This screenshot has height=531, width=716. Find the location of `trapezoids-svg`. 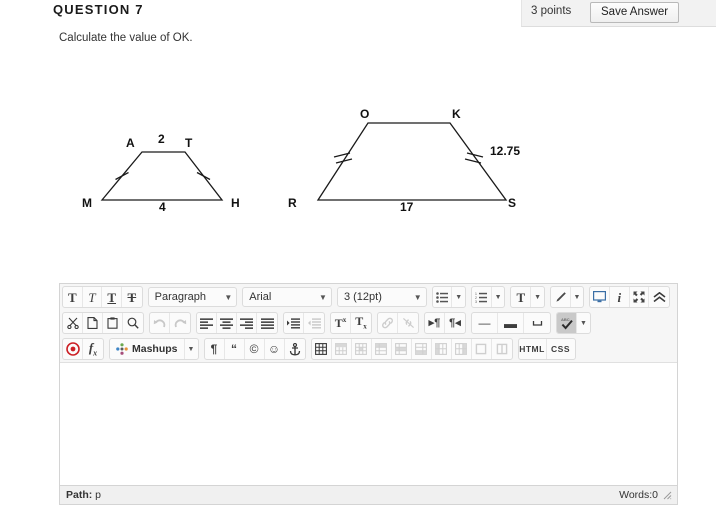

trapezoids-svg is located at coordinates (304, 161).